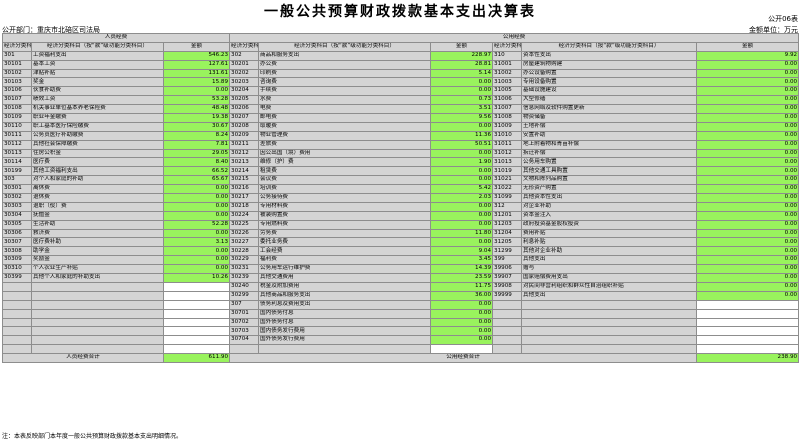 This screenshot has width=800, height=440. Describe the element at coordinates (97, 180) in the screenshot. I see `personnel-name-cell: 对个人和家庭的补助` at that location.